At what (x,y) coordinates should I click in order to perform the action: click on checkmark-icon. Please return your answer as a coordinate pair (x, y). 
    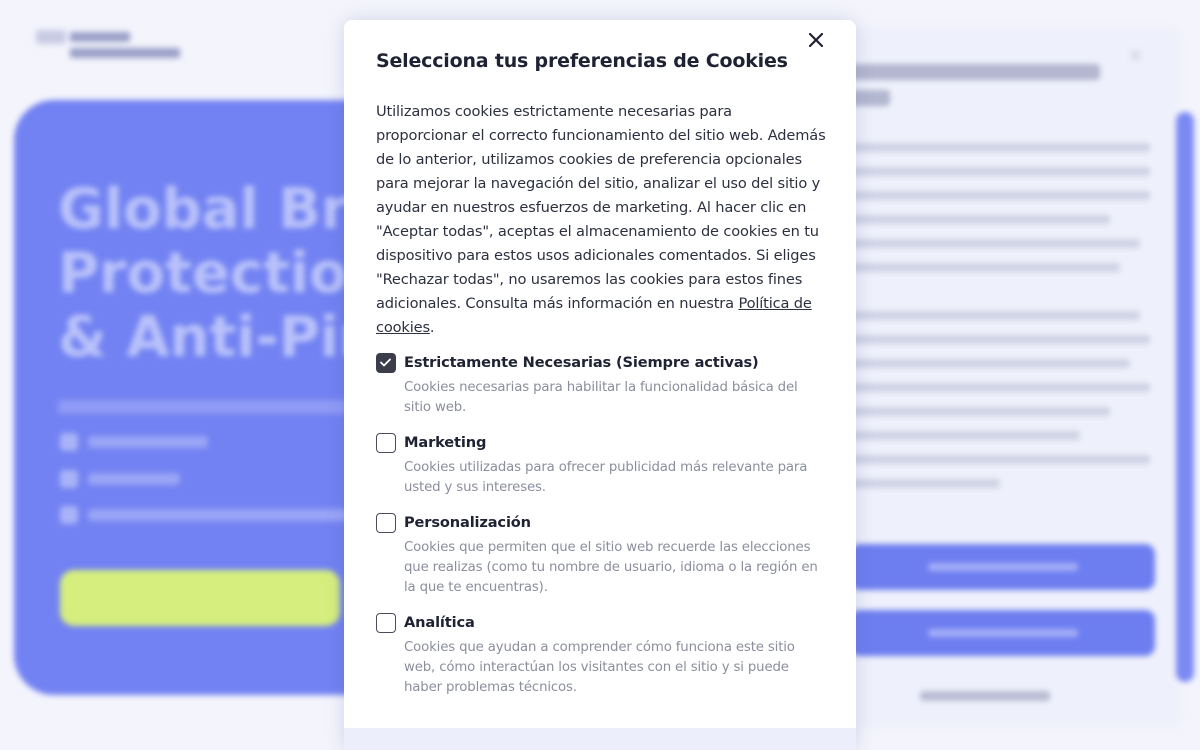
    Looking at the image, I should click on (385, 362).